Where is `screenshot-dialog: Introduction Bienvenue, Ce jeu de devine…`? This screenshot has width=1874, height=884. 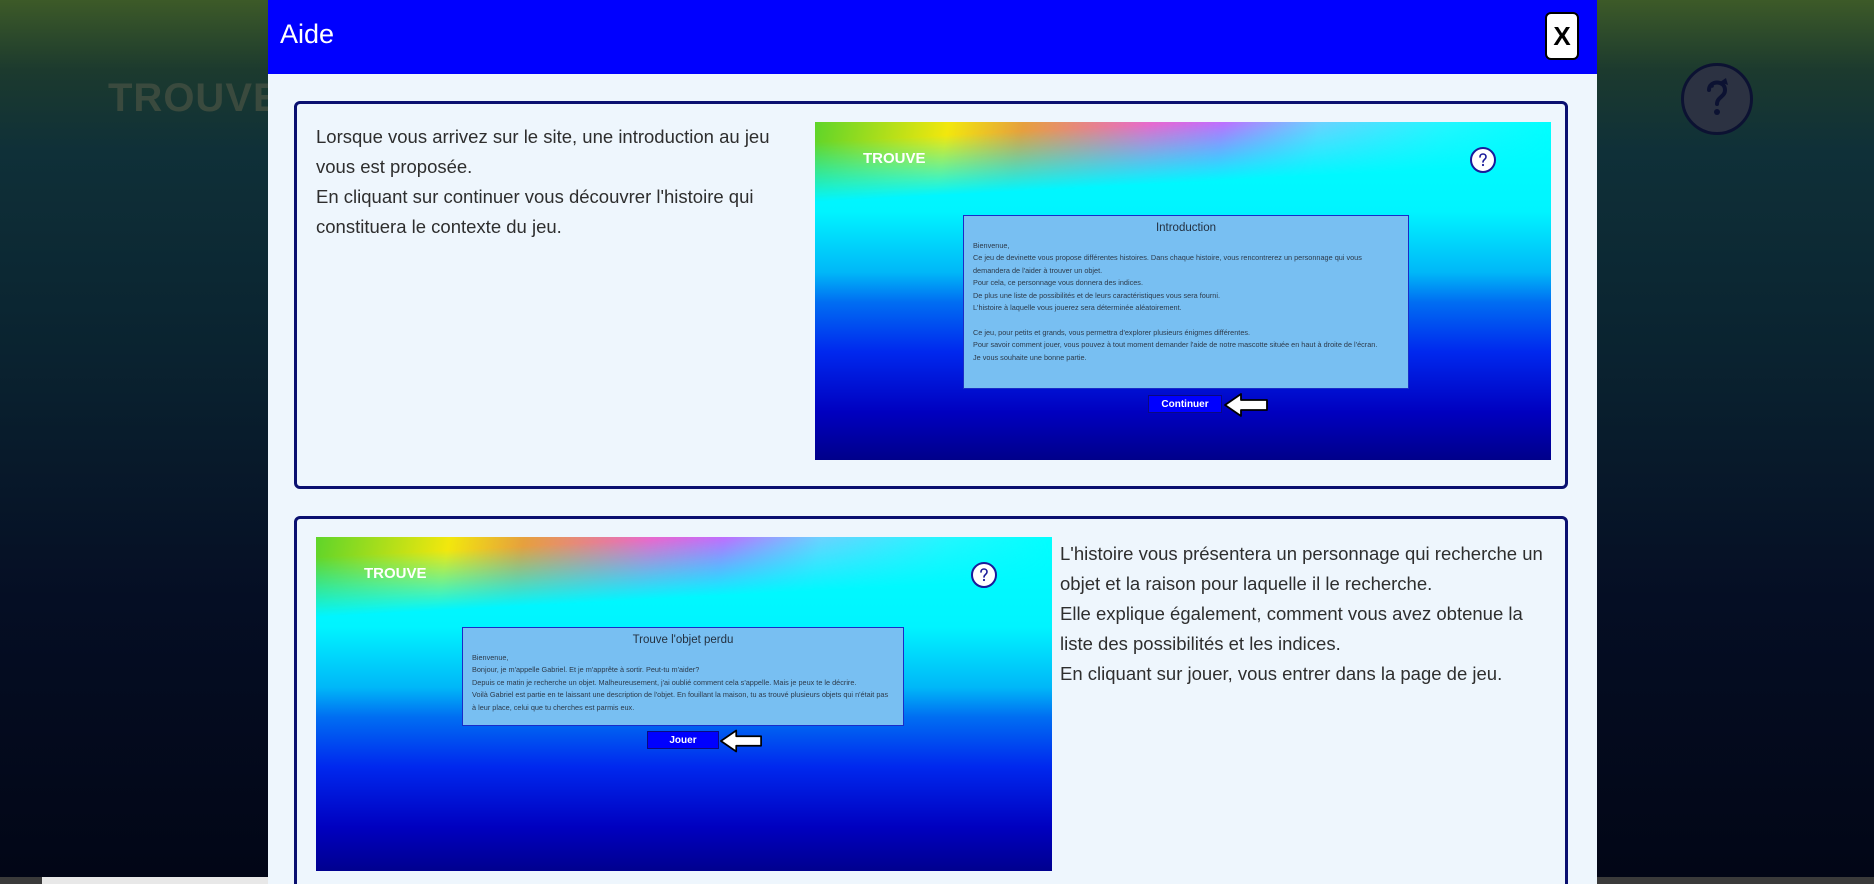
screenshot-dialog: Introduction Bienvenue, Ce jeu de devine… is located at coordinates (1186, 302).